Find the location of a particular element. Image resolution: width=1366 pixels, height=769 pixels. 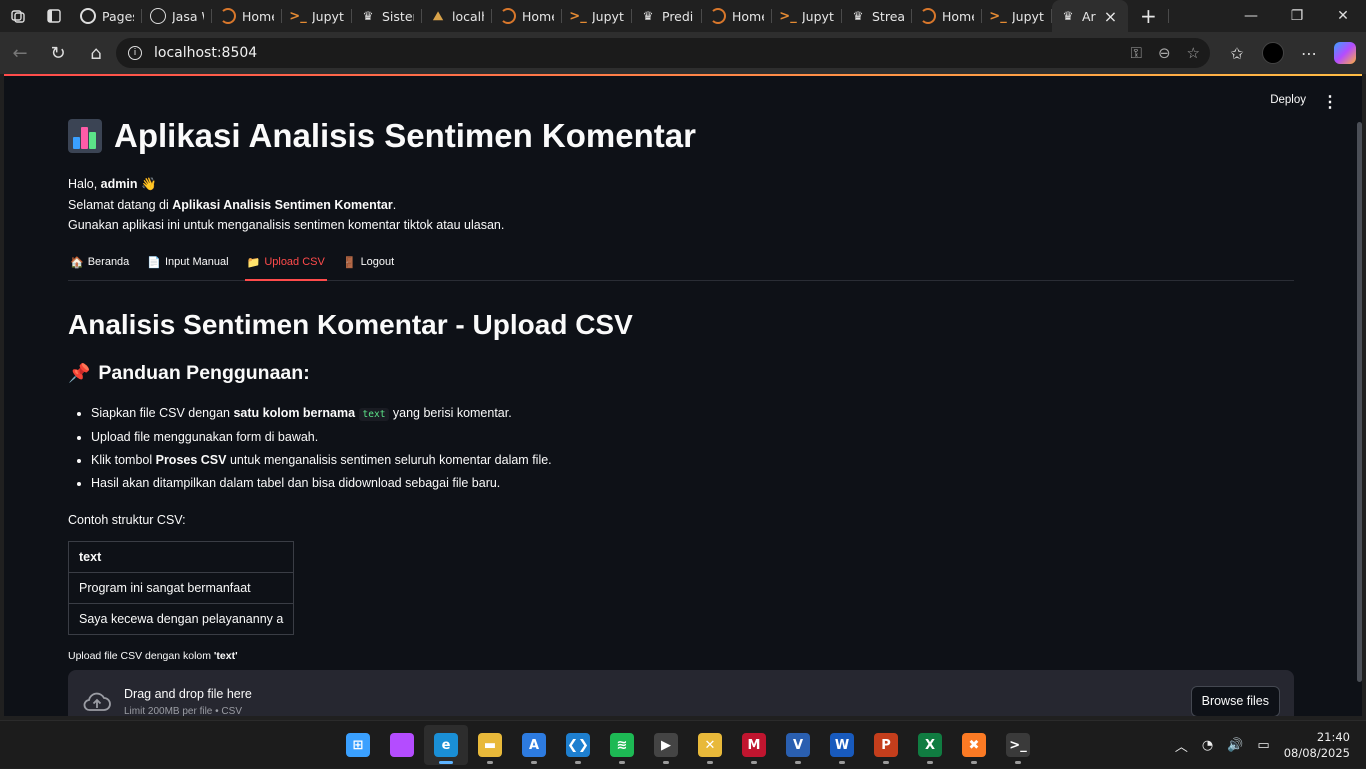

page-scrollbar is located at coordinates (1359, 402).